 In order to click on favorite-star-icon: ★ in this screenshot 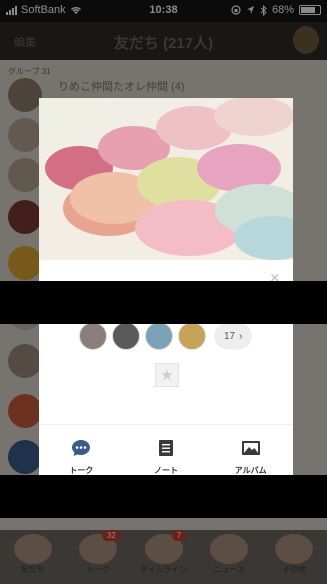, I will do `click(167, 375)`.